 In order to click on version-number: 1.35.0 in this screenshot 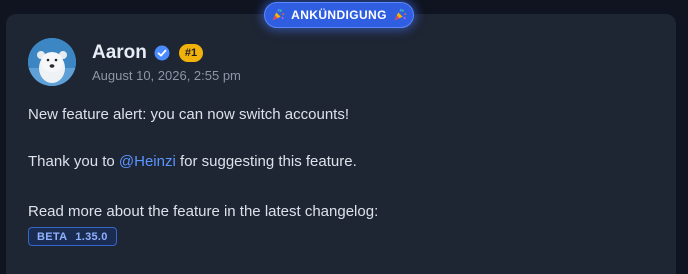, I will do `click(91, 236)`.